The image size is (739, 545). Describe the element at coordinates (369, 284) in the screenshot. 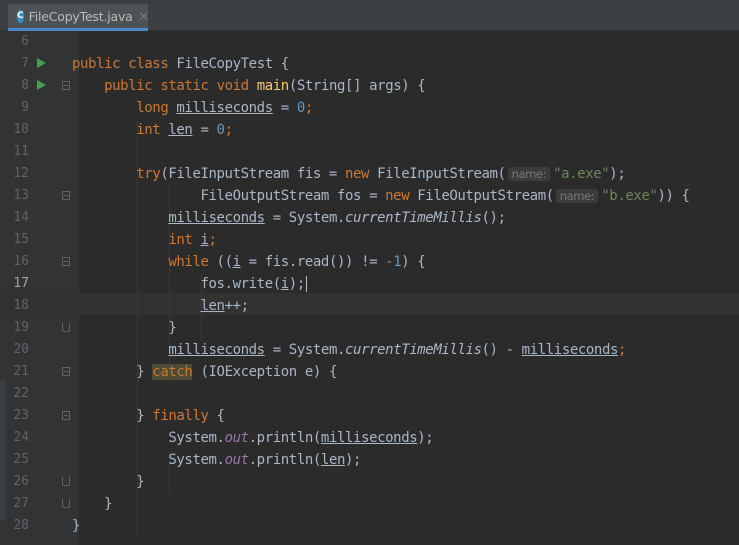

I see `code-line-current: 17 fos.write(i);` at that location.